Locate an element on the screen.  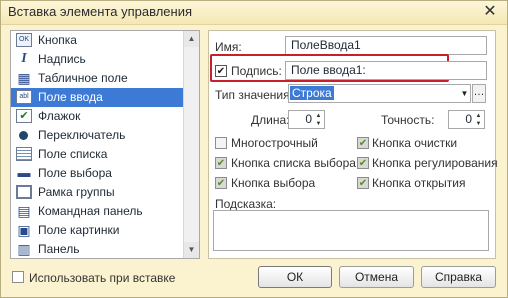
list-item-label: Панель is located at coordinates (59, 249).